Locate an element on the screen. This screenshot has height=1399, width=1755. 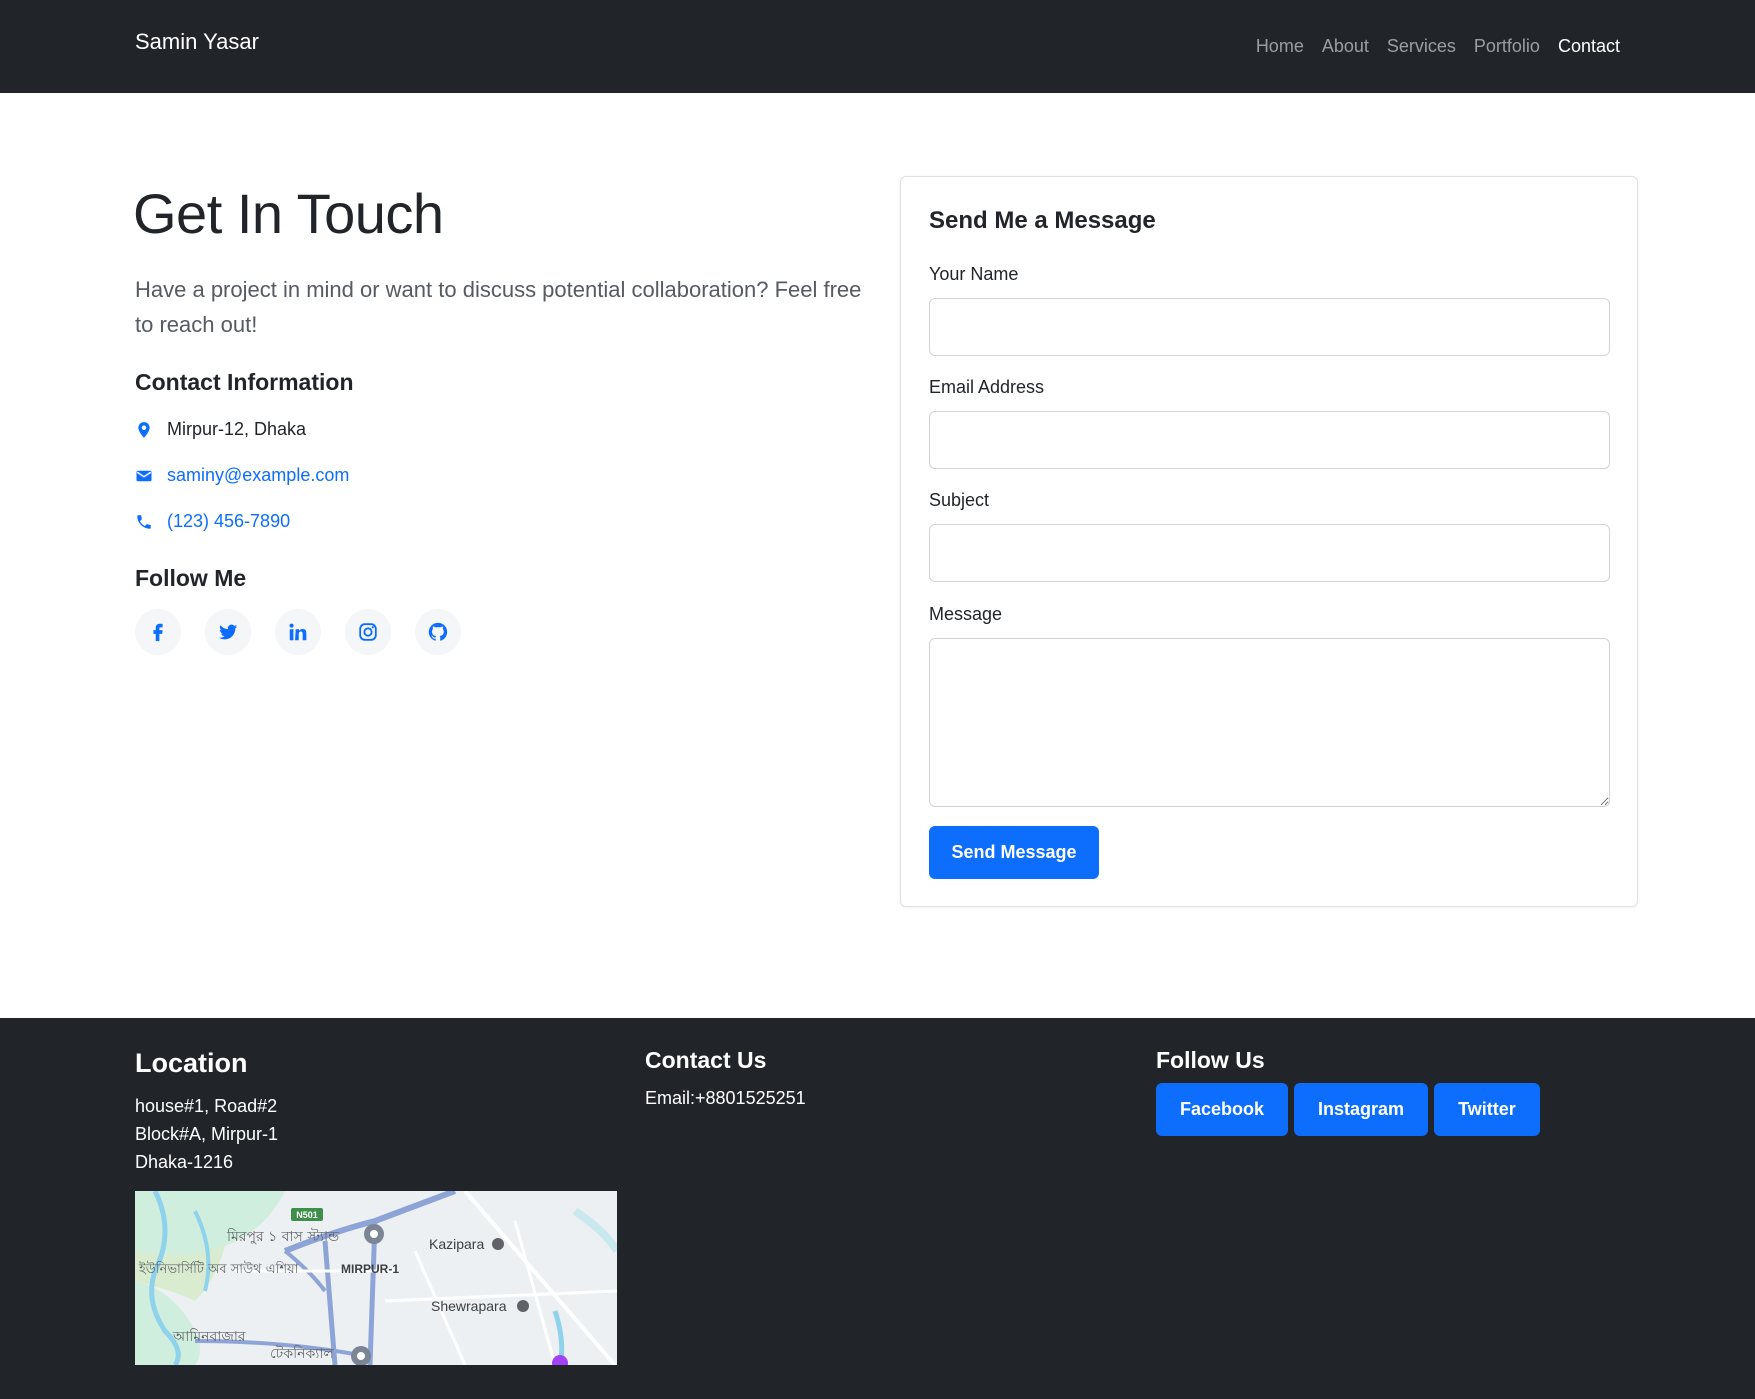
contact-phone: (123) 456-7890 is located at coordinates (212, 521).